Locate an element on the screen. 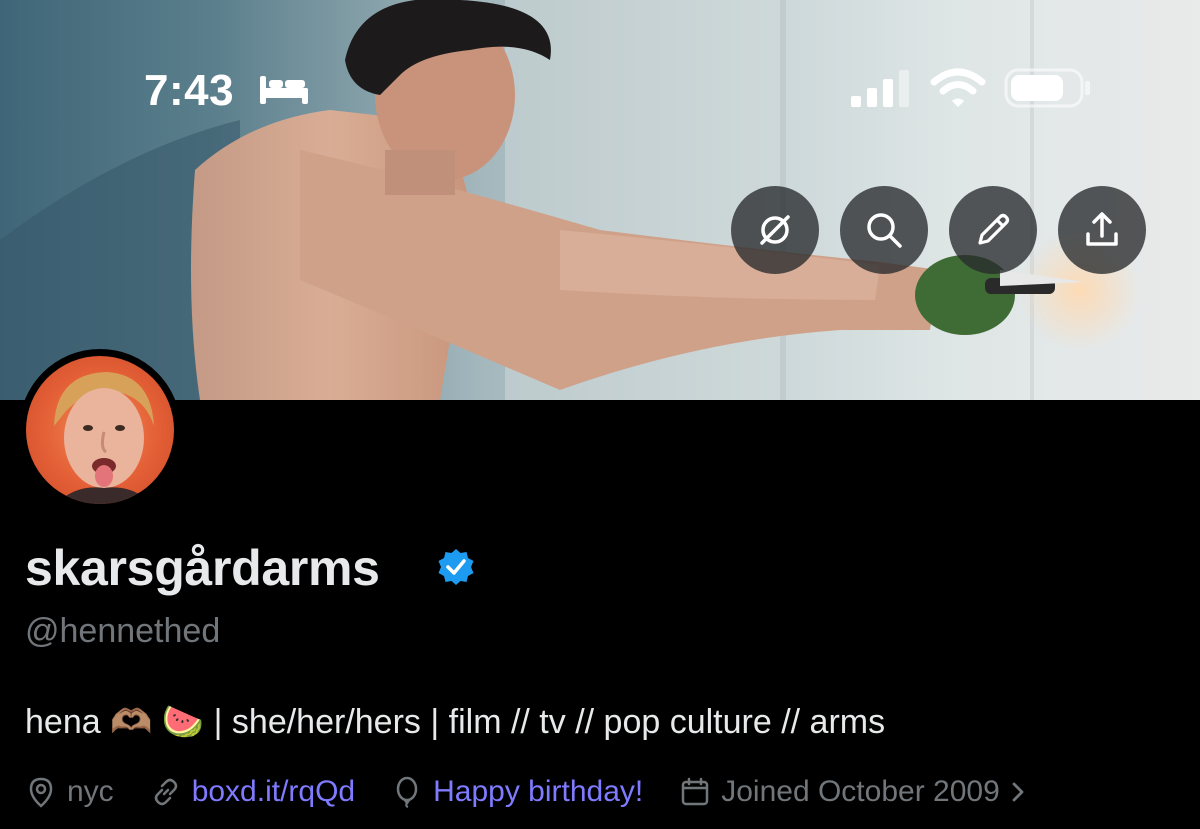  calendar-icon is located at coordinates (695, 791).